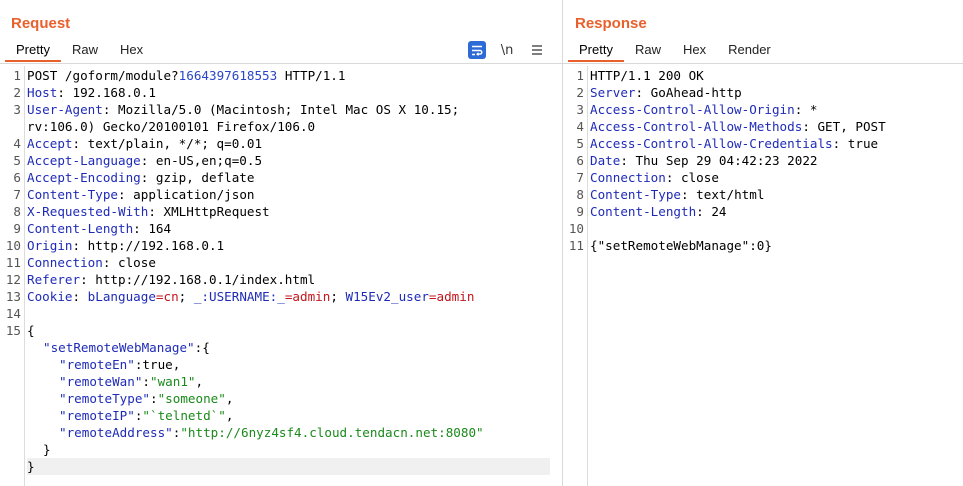  Describe the element at coordinates (507, 50) in the screenshot. I see `show-newlines-button: \n` at that location.